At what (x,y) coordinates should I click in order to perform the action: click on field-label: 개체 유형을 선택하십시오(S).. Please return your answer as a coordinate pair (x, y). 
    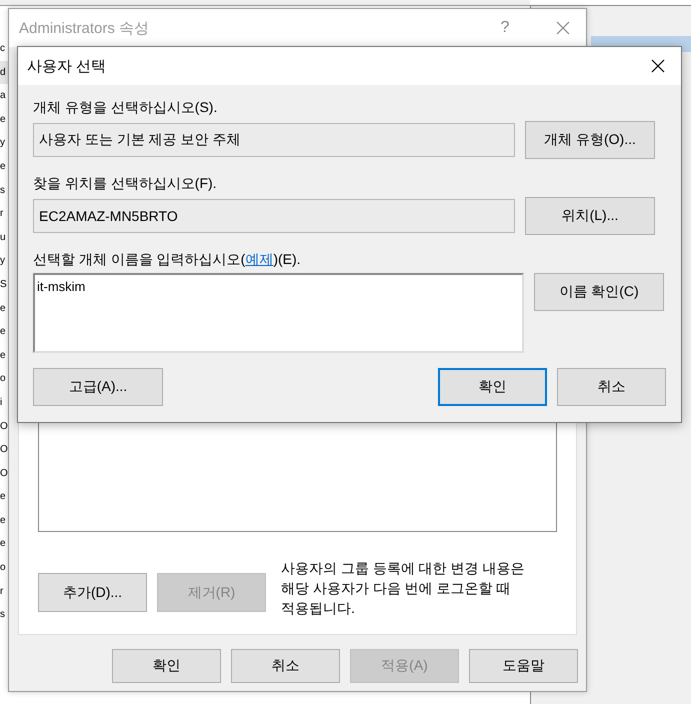
    Looking at the image, I should click on (125, 108).